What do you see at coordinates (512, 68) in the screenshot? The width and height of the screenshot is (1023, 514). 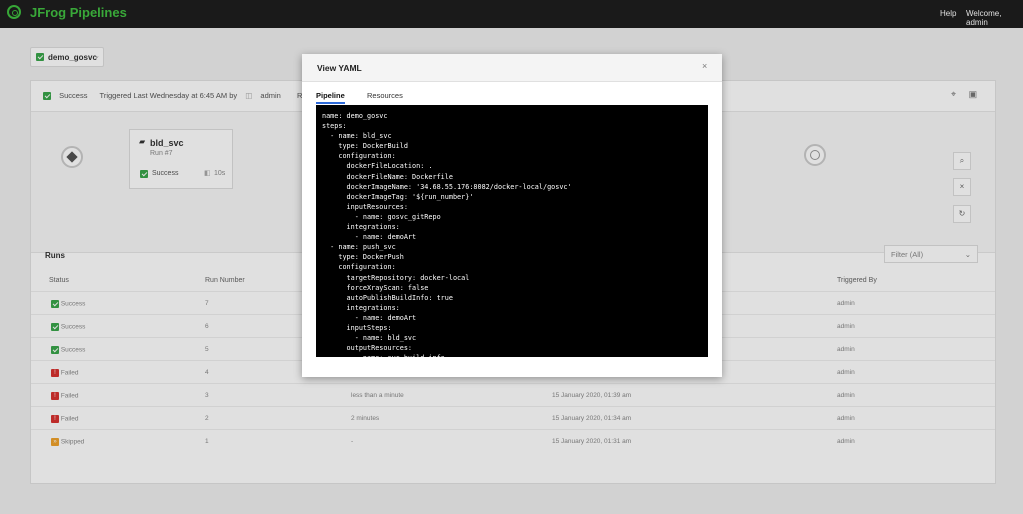 I see `modal-header: View YAML ×` at bounding box center [512, 68].